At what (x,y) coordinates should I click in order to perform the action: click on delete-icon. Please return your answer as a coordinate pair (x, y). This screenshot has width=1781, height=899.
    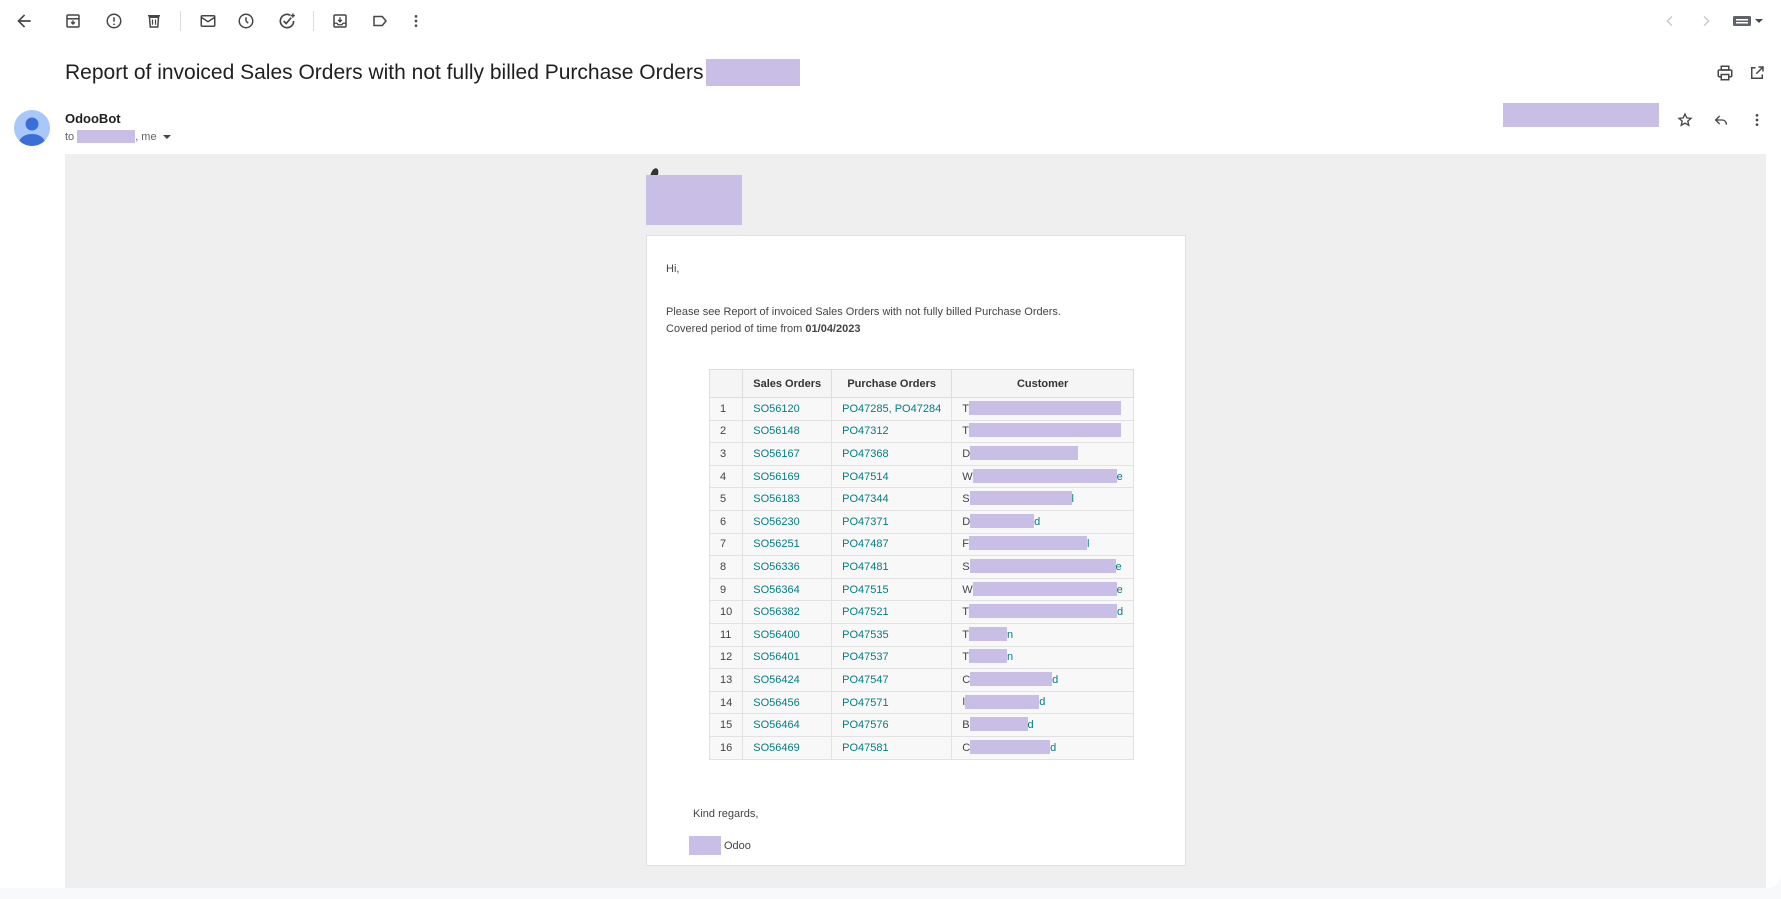
    Looking at the image, I should click on (154, 21).